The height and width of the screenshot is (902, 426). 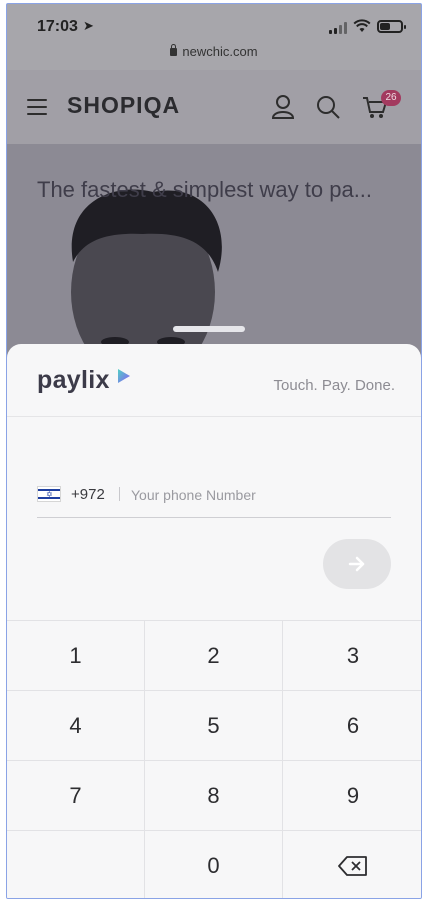 What do you see at coordinates (123, 105) in the screenshot?
I see `site-logo: SHOPIQA` at bounding box center [123, 105].